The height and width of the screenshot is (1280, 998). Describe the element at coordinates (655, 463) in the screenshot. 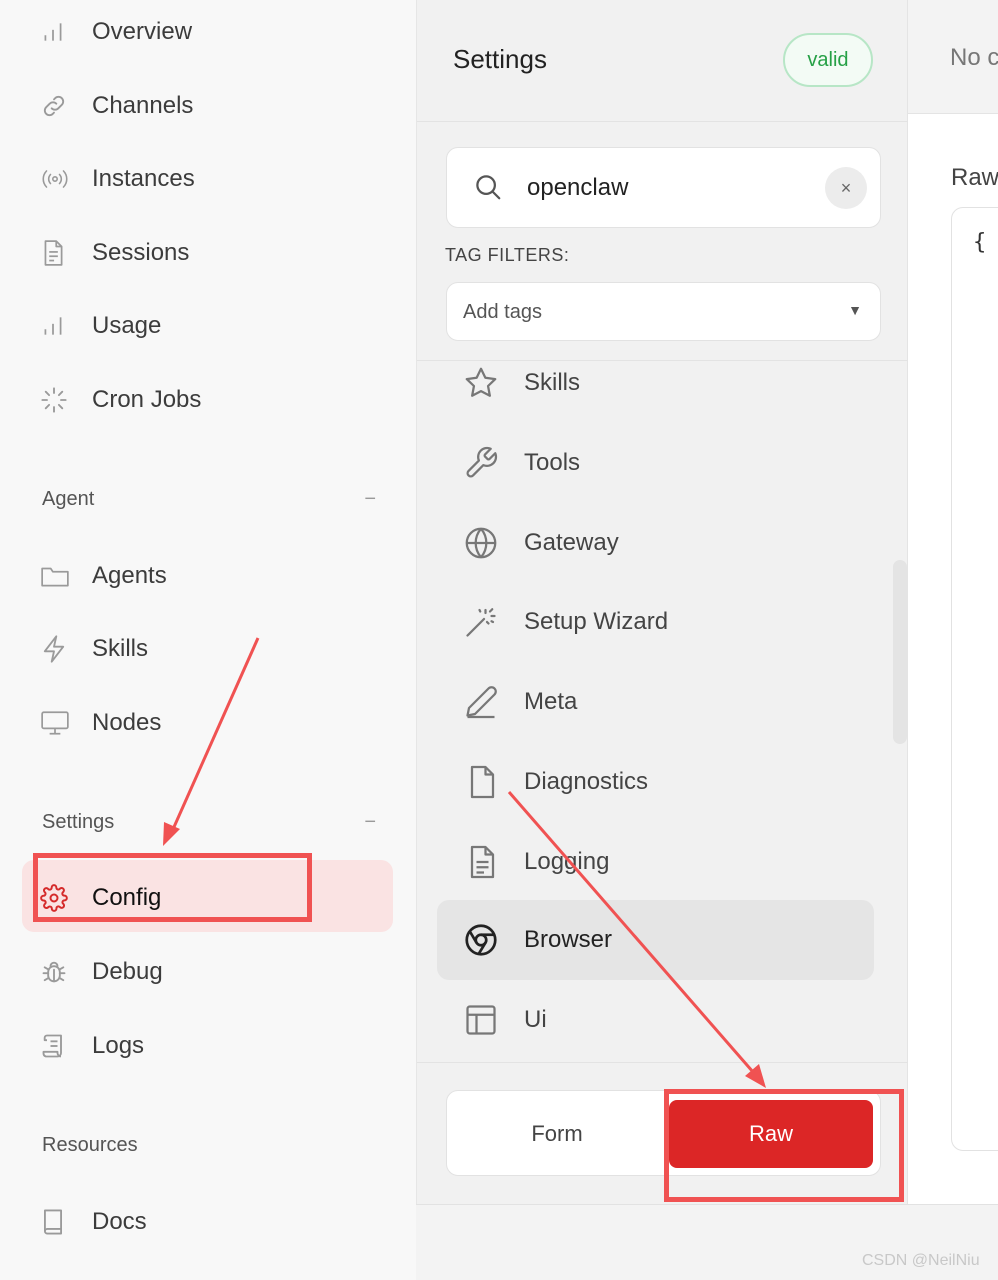

I see `section-item-tools: Tools` at that location.